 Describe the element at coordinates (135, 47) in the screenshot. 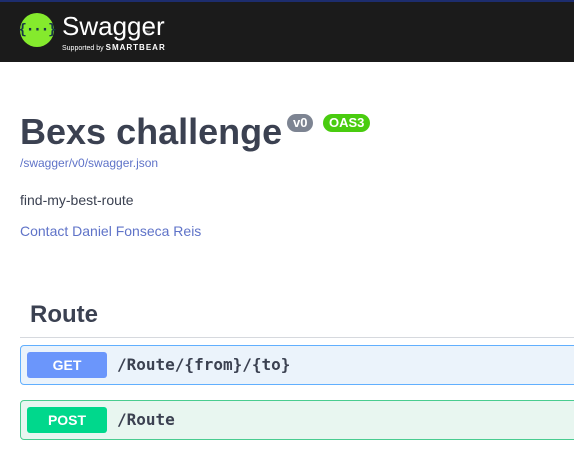

I see `company-name: SMARTBEAR` at that location.